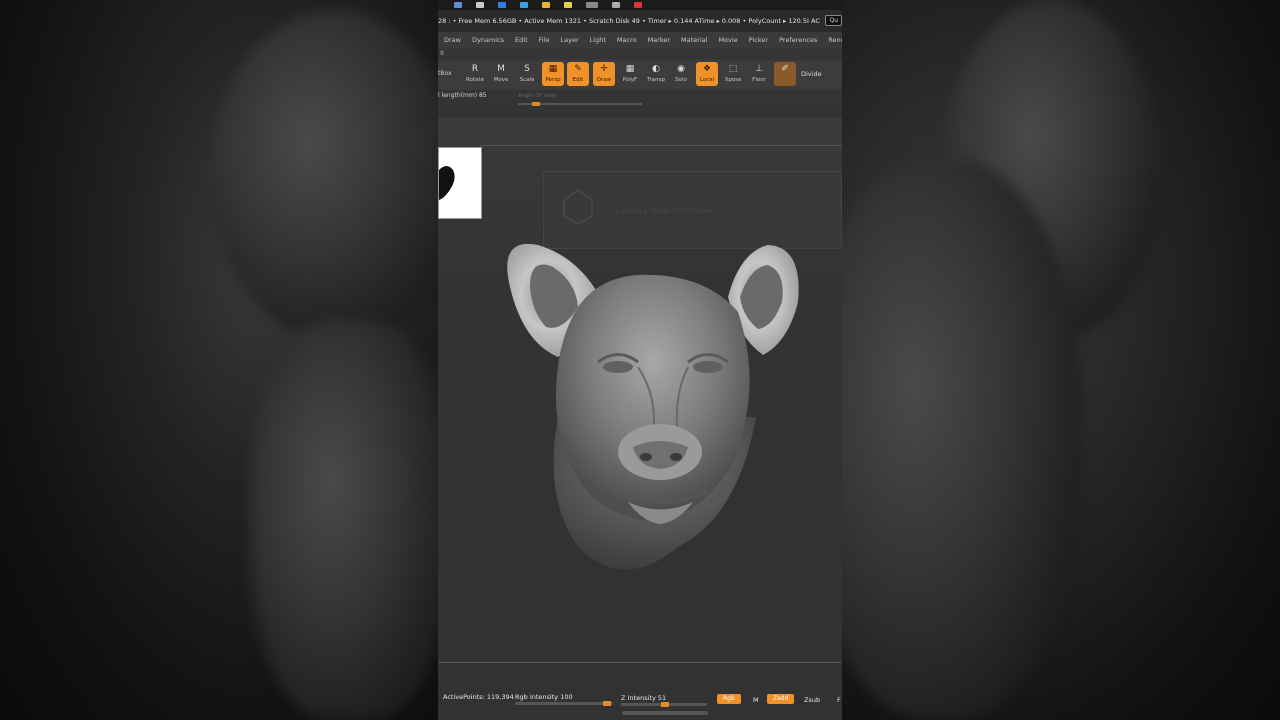 The width and height of the screenshot is (1280, 720). What do you see at coordinates (578, 80) in the screenshot?
I see `edit-label: Edit` at bounding box center [578, 80].